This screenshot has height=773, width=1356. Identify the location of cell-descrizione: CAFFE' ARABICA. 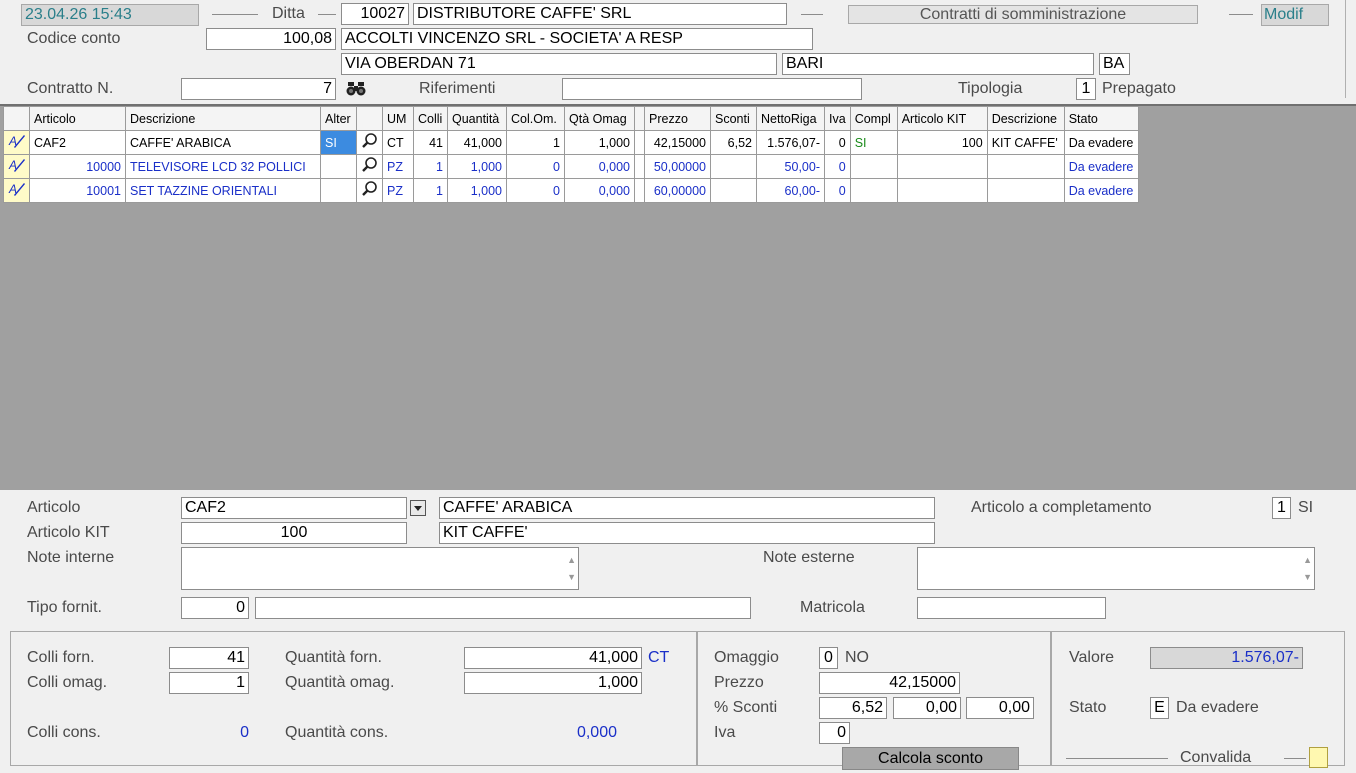
(223, 142).